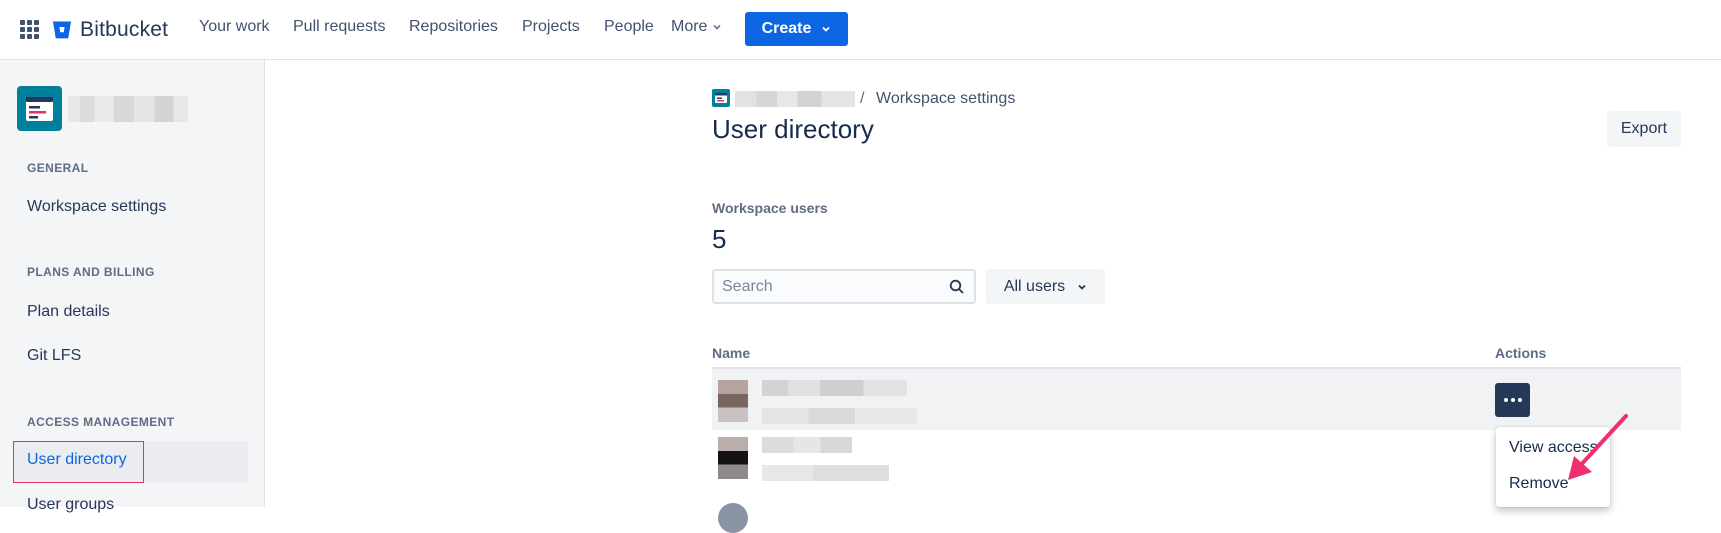  I want to click on workspace-icon, so click(721, 98).